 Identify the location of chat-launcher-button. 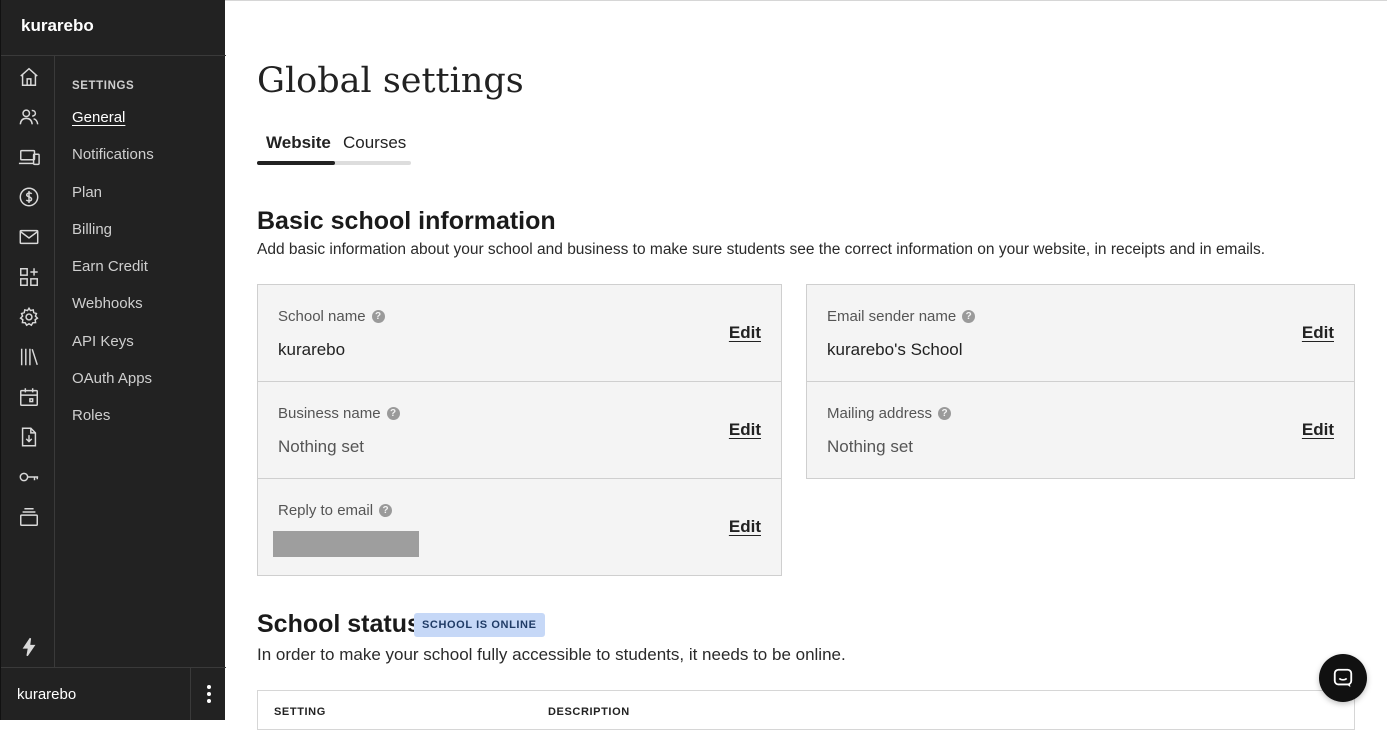
(1343, 678).